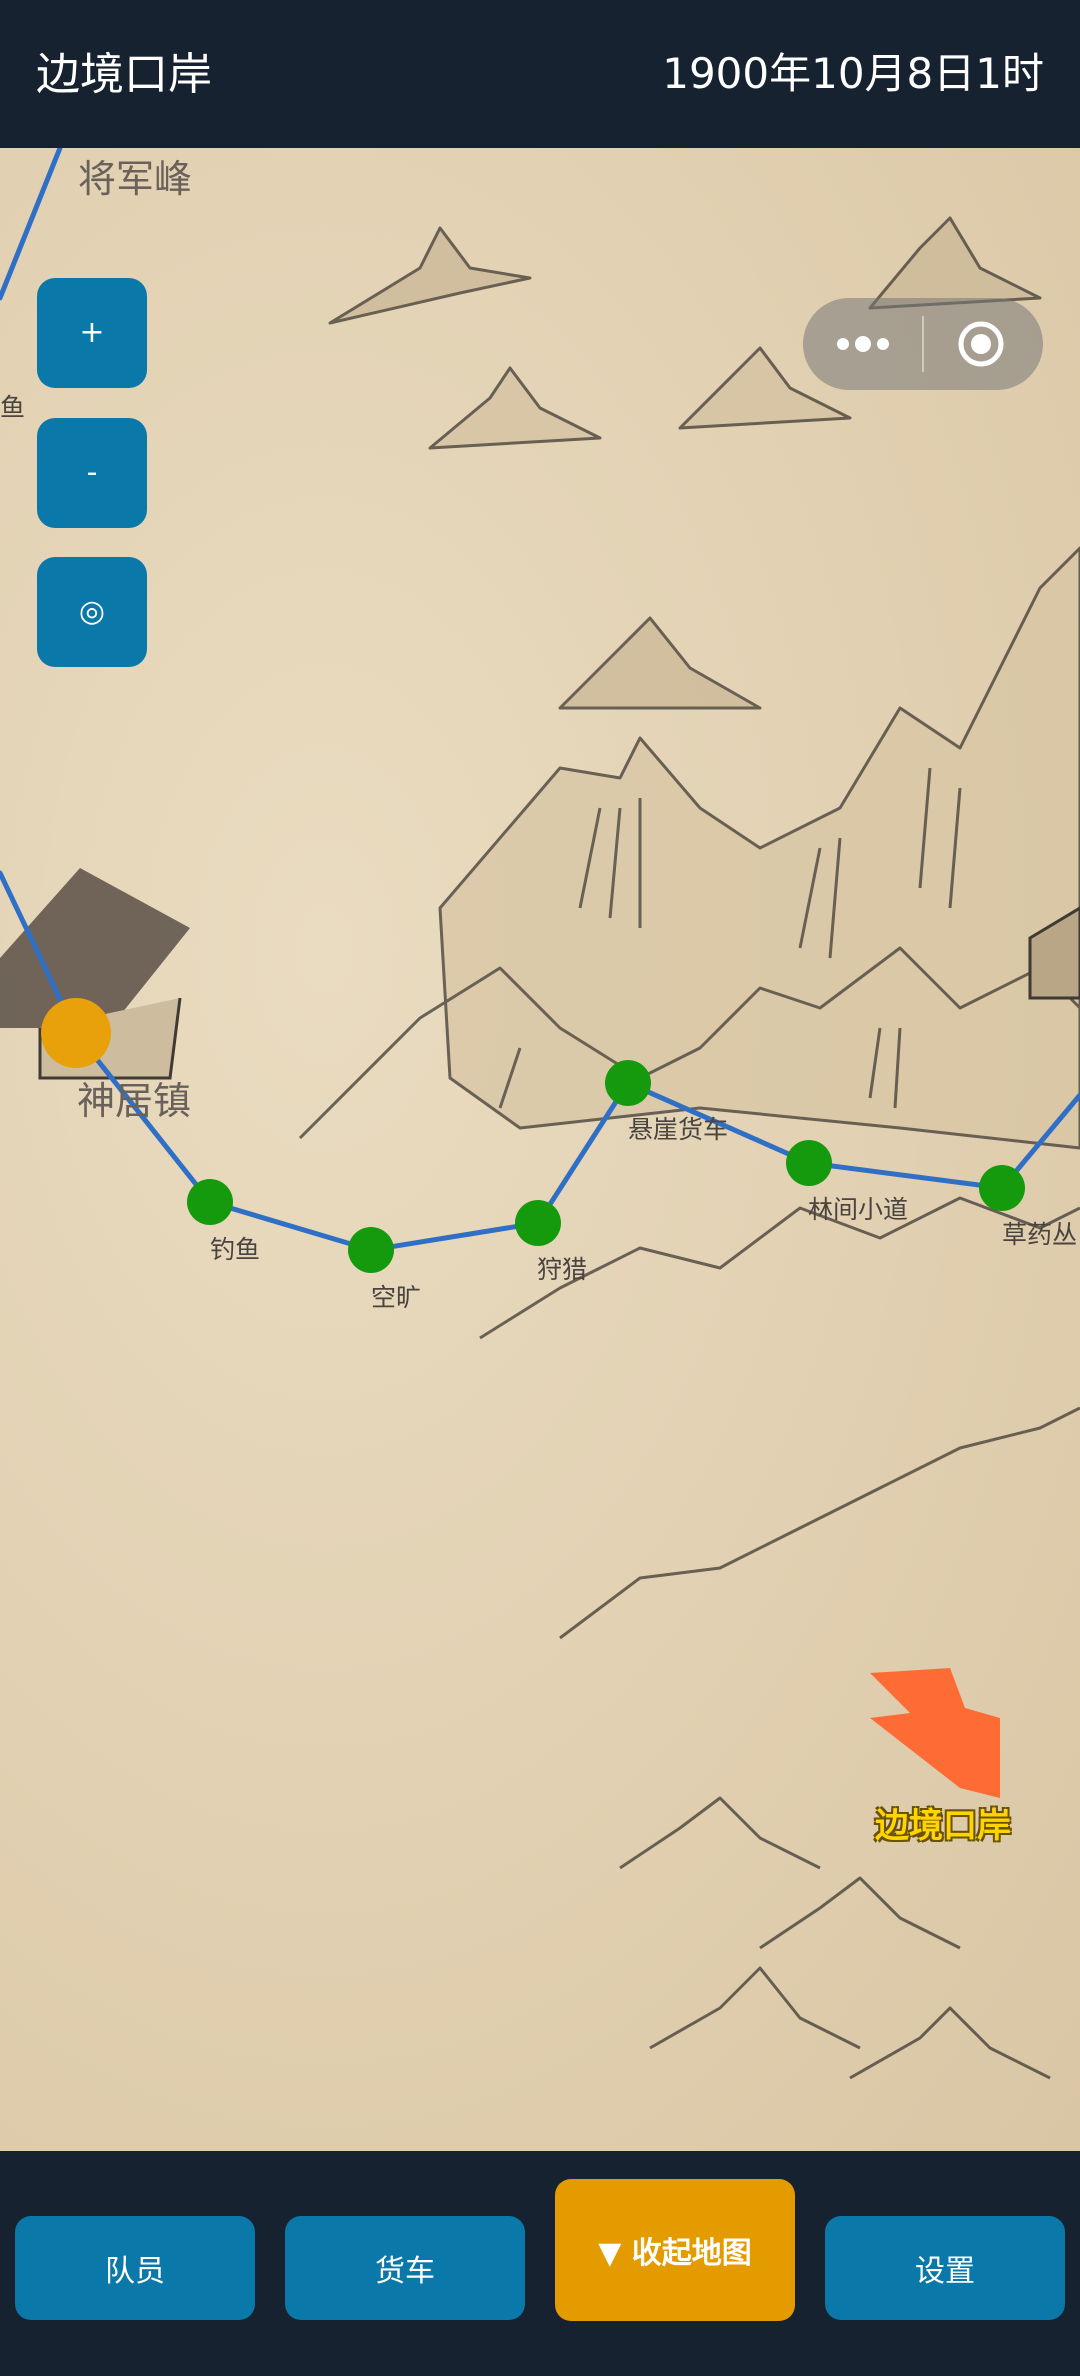  I want to click on zoom-in-button: +, so click(92, 333).